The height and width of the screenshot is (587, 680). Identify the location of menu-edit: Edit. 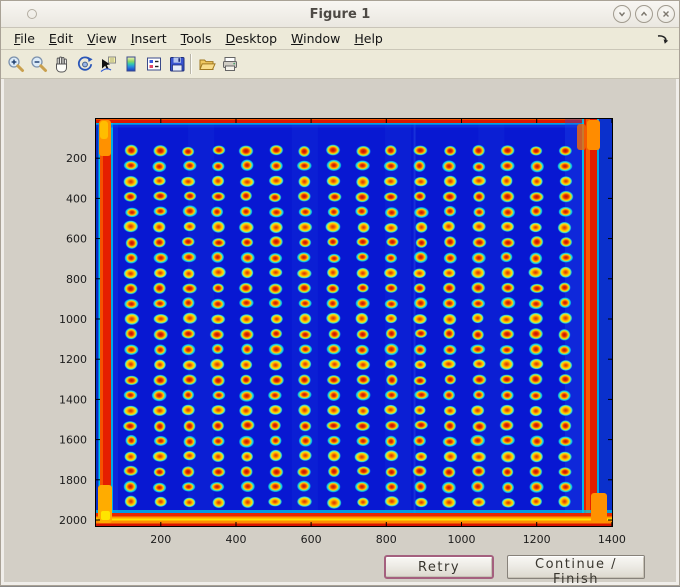
(61, 38).